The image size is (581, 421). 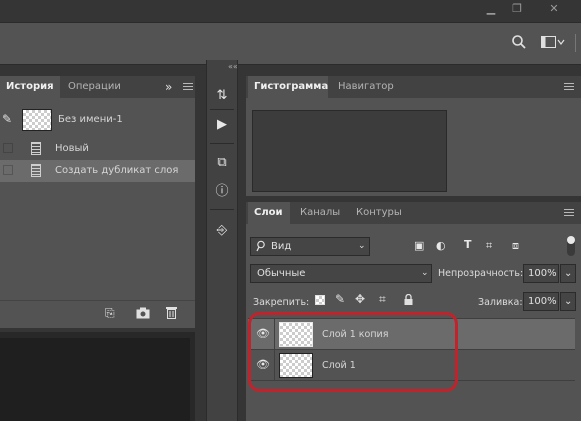 What do you see at coordinates (281, 273) in the screenshot?
I see `blend-mode-value: Обычные` at bounding box center [281, 273].